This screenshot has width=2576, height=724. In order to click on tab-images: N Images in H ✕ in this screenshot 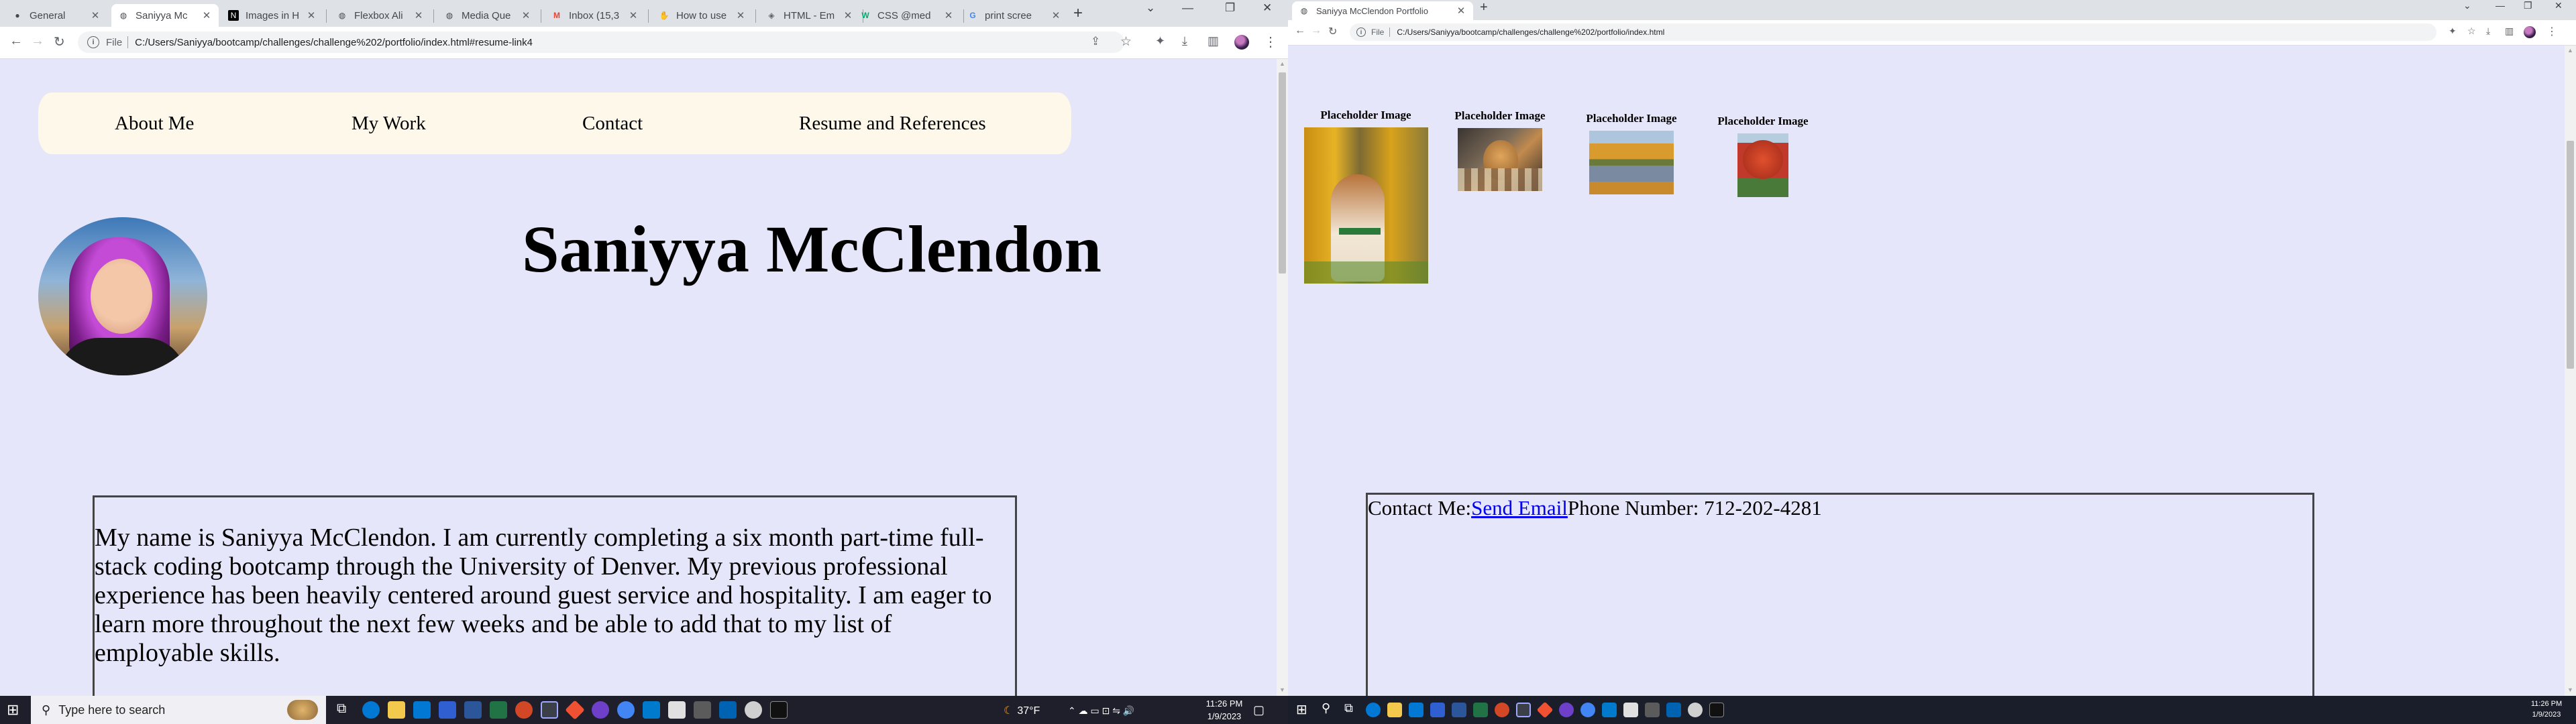, I will do `click(272, 15)`.